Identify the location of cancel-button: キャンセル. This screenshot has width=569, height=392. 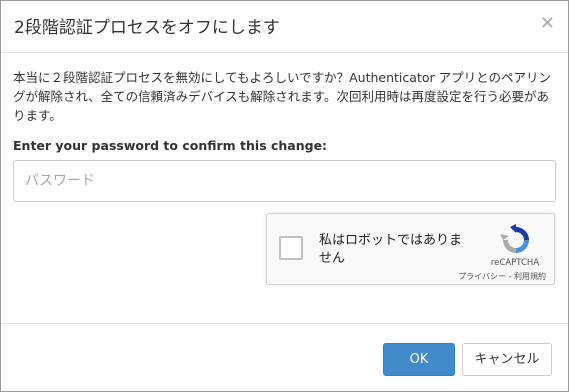
(507, 359).